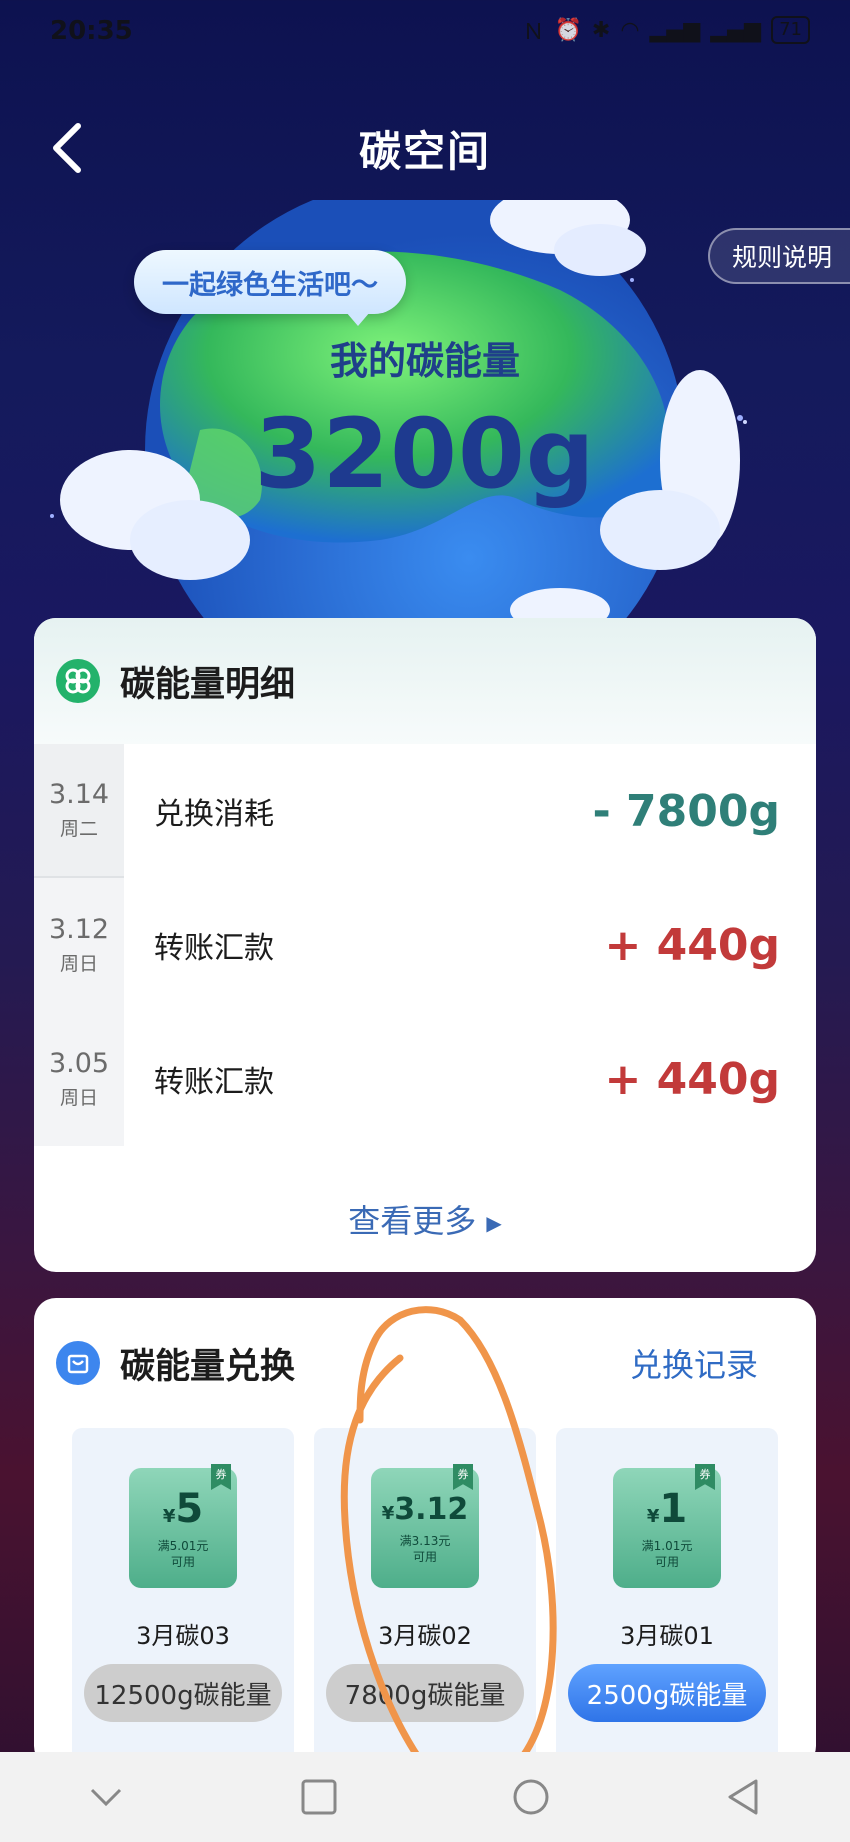 The width and height of the screenshot is (850, 1842). What do you see at coordinates (91, 31) in the screenshot?
I see `status-time: 20:35` at bounding box center [91, 31].